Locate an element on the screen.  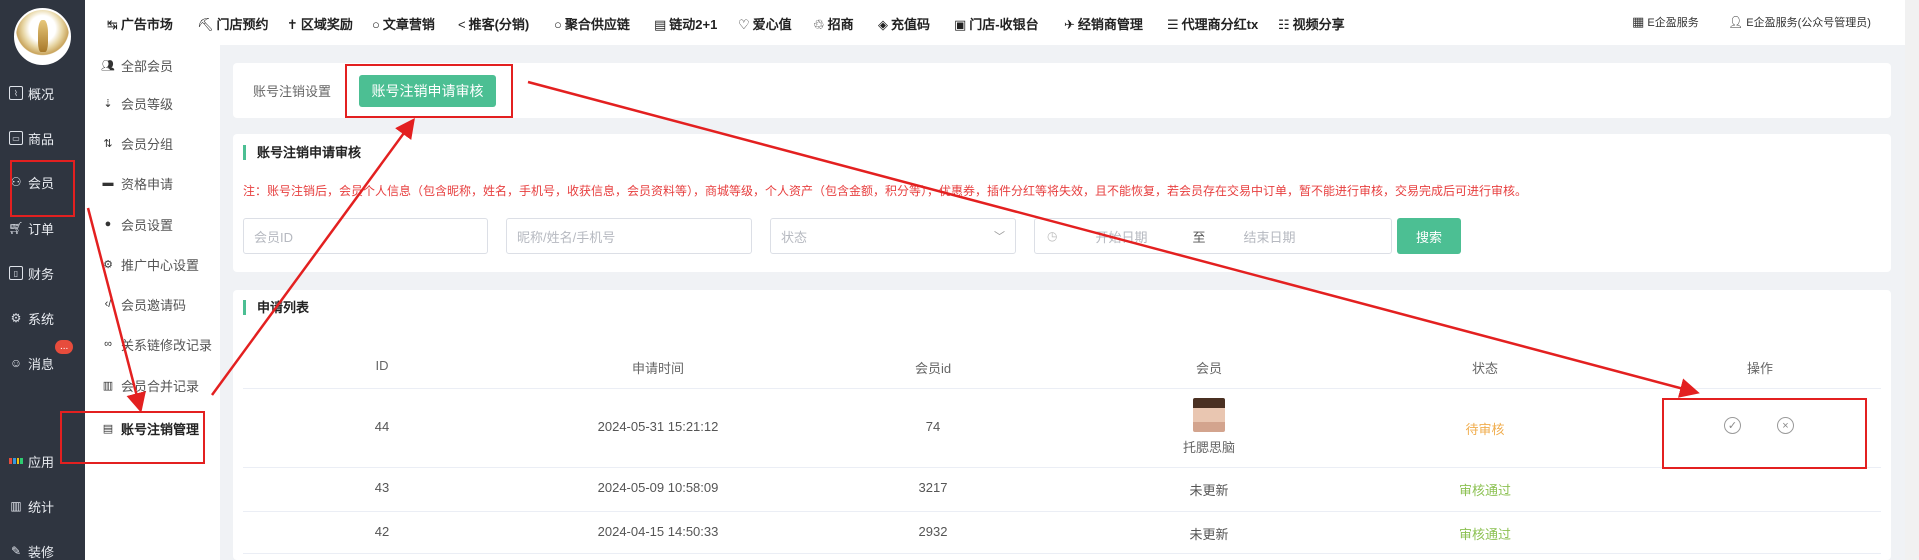
arrow-cancel-to-tab is located at coordinates (312, 256).